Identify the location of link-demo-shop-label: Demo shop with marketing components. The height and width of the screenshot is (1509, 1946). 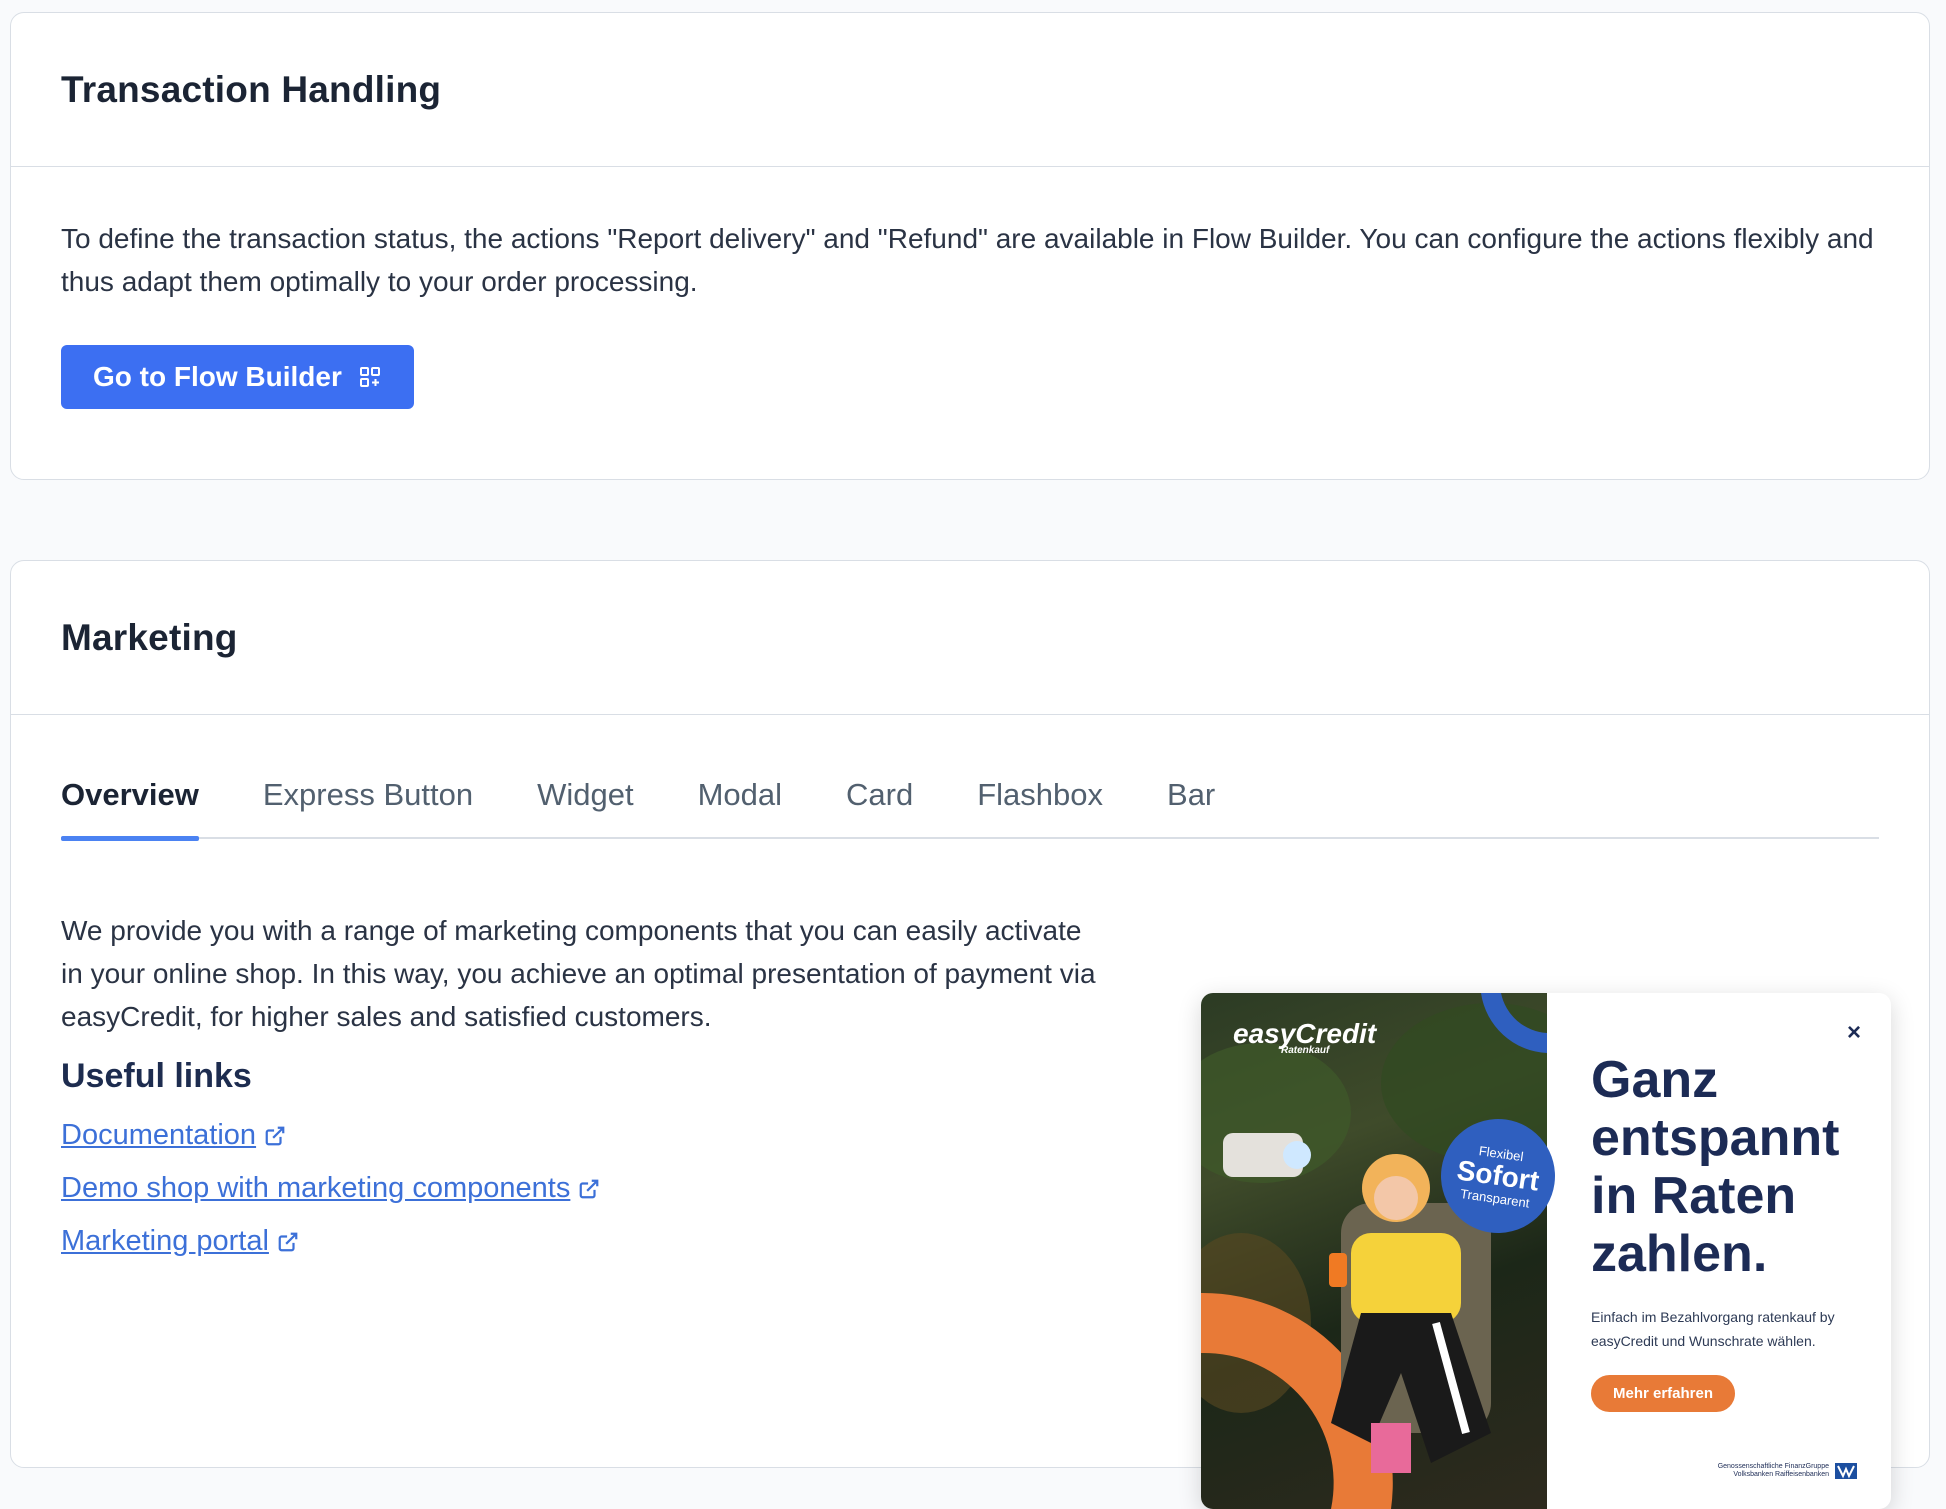
(316, 1188).